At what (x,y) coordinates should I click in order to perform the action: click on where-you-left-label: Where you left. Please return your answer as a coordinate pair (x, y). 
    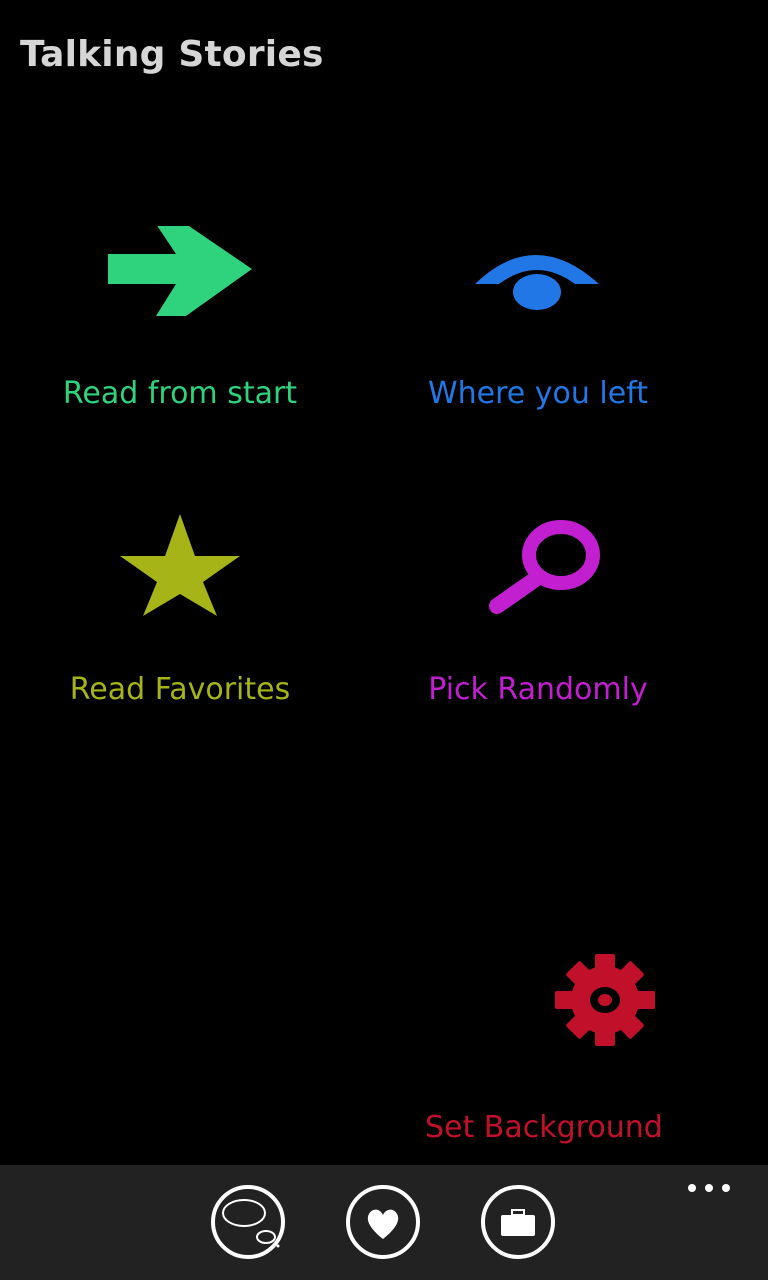
    Looking at the image, I should click on (538, 393).